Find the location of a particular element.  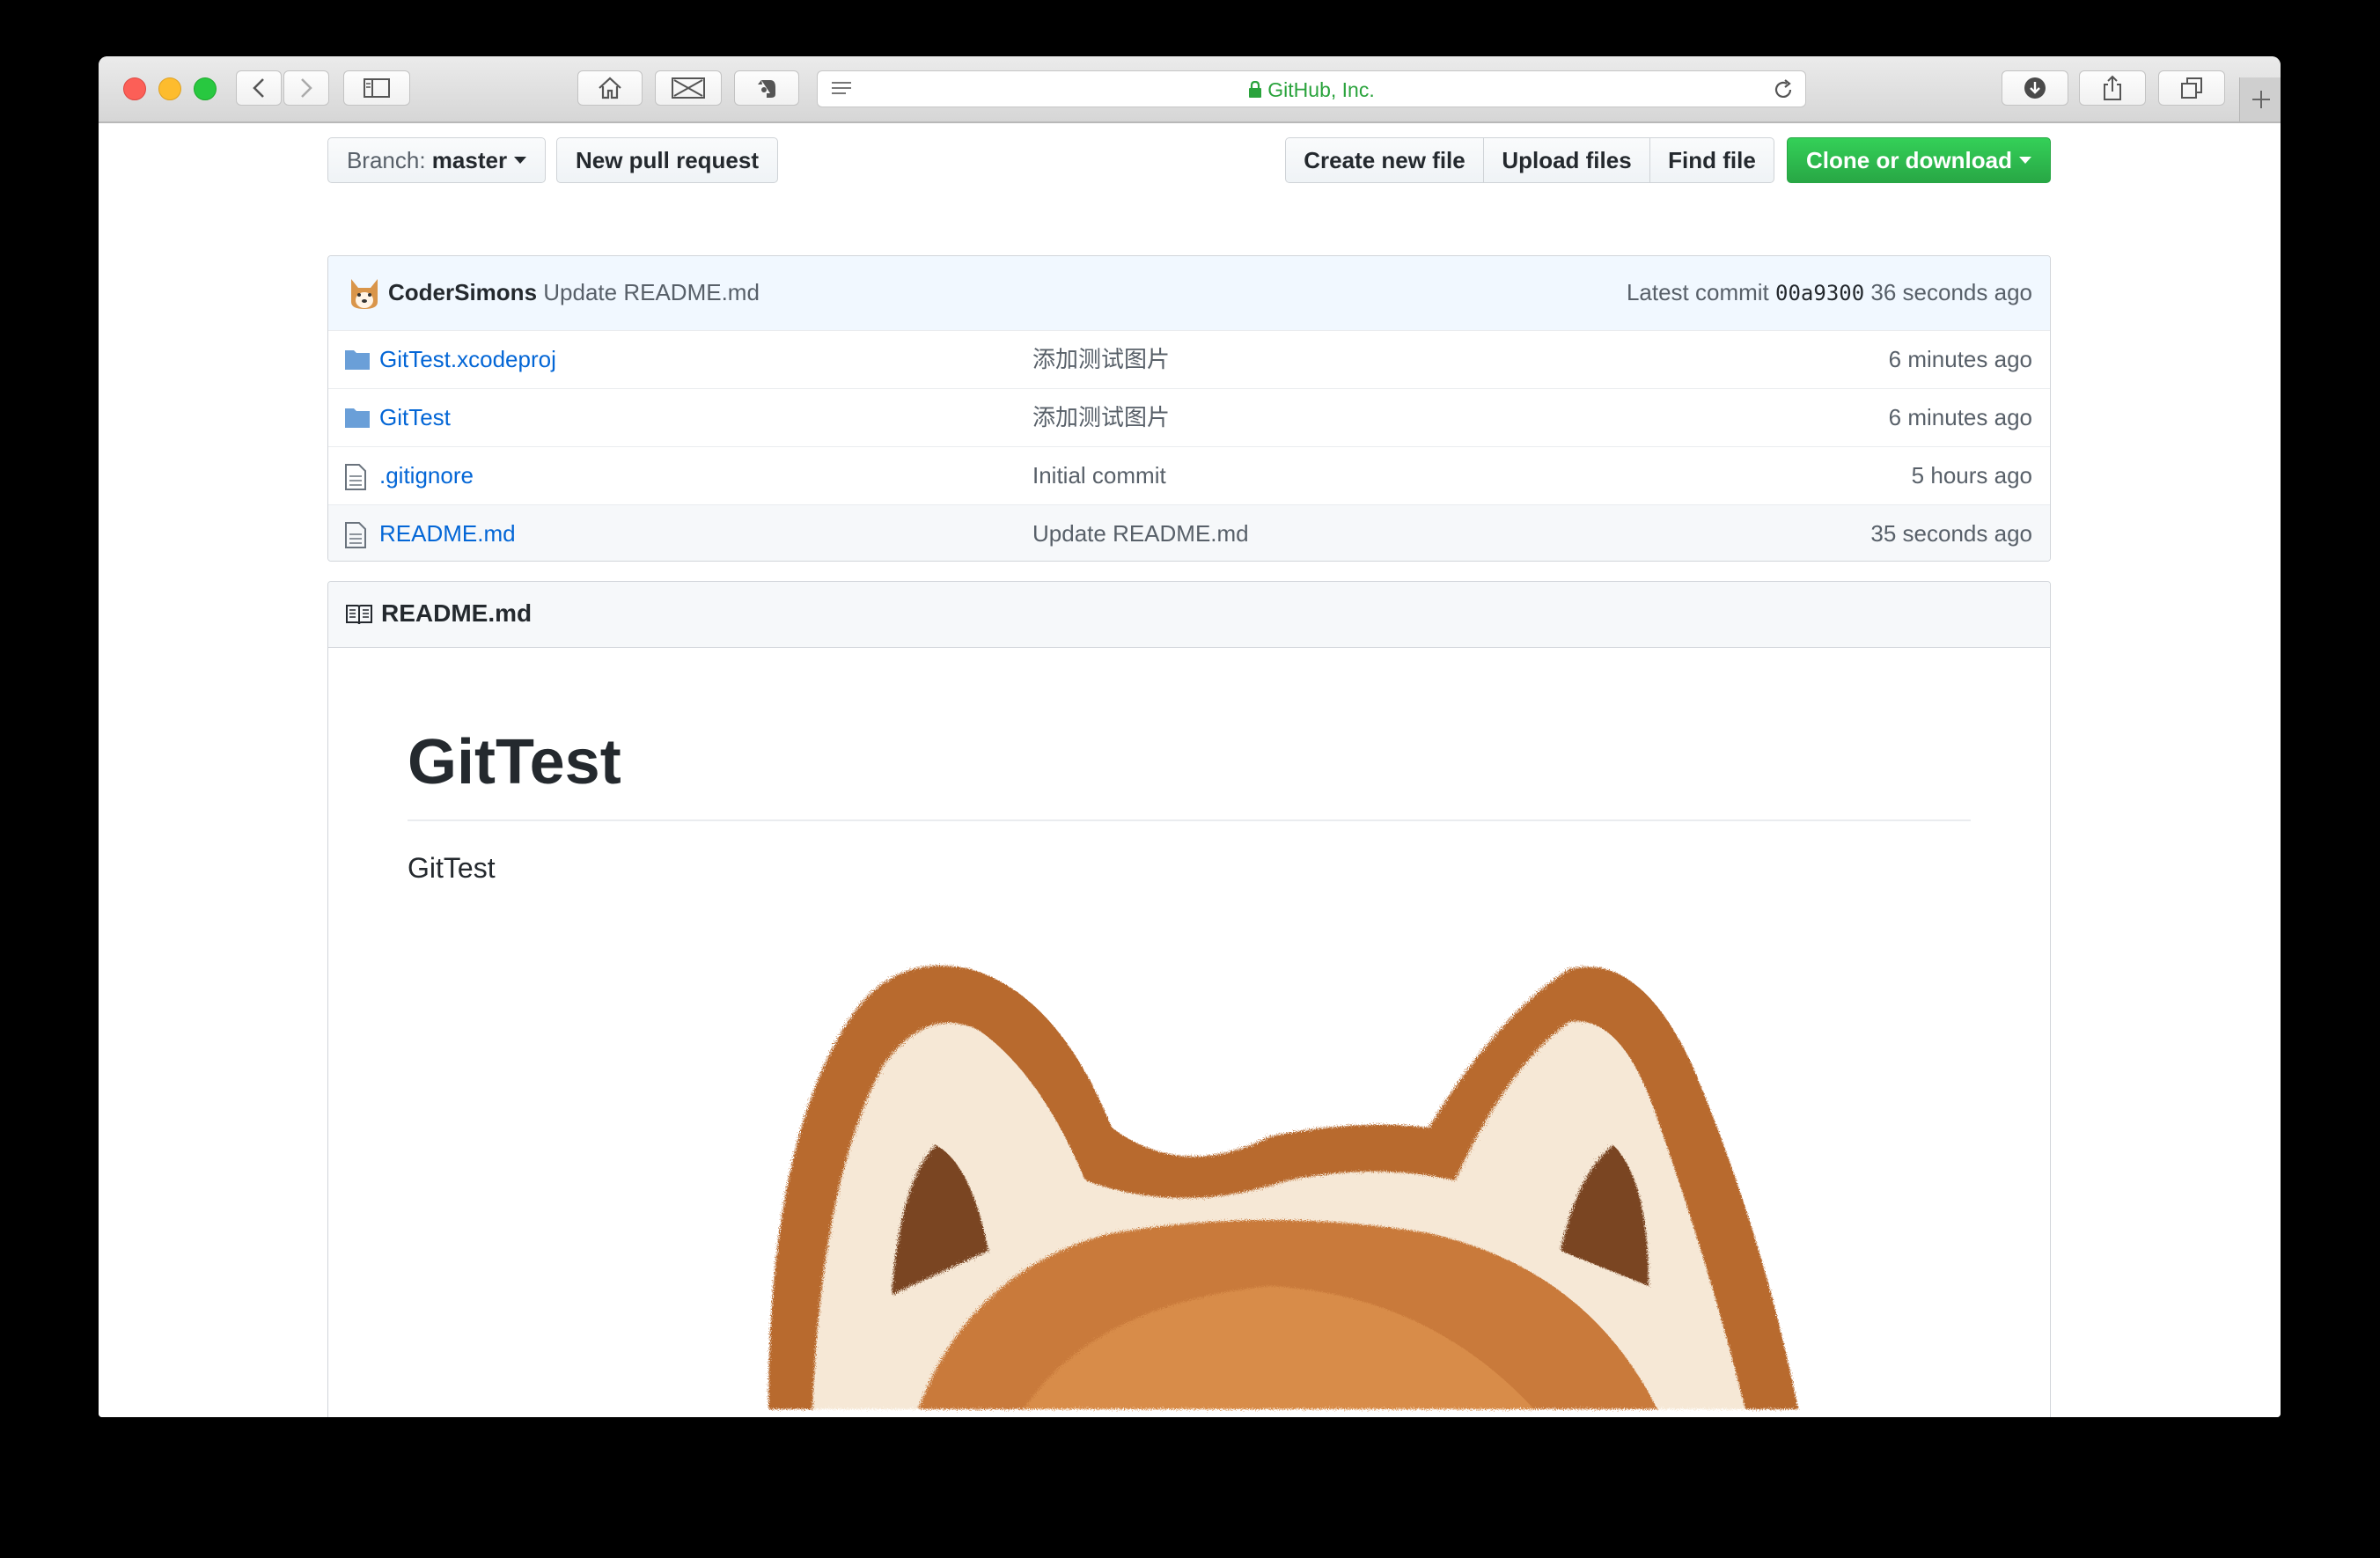

find-file-button: Find file is located at coordinates (1711, 160).